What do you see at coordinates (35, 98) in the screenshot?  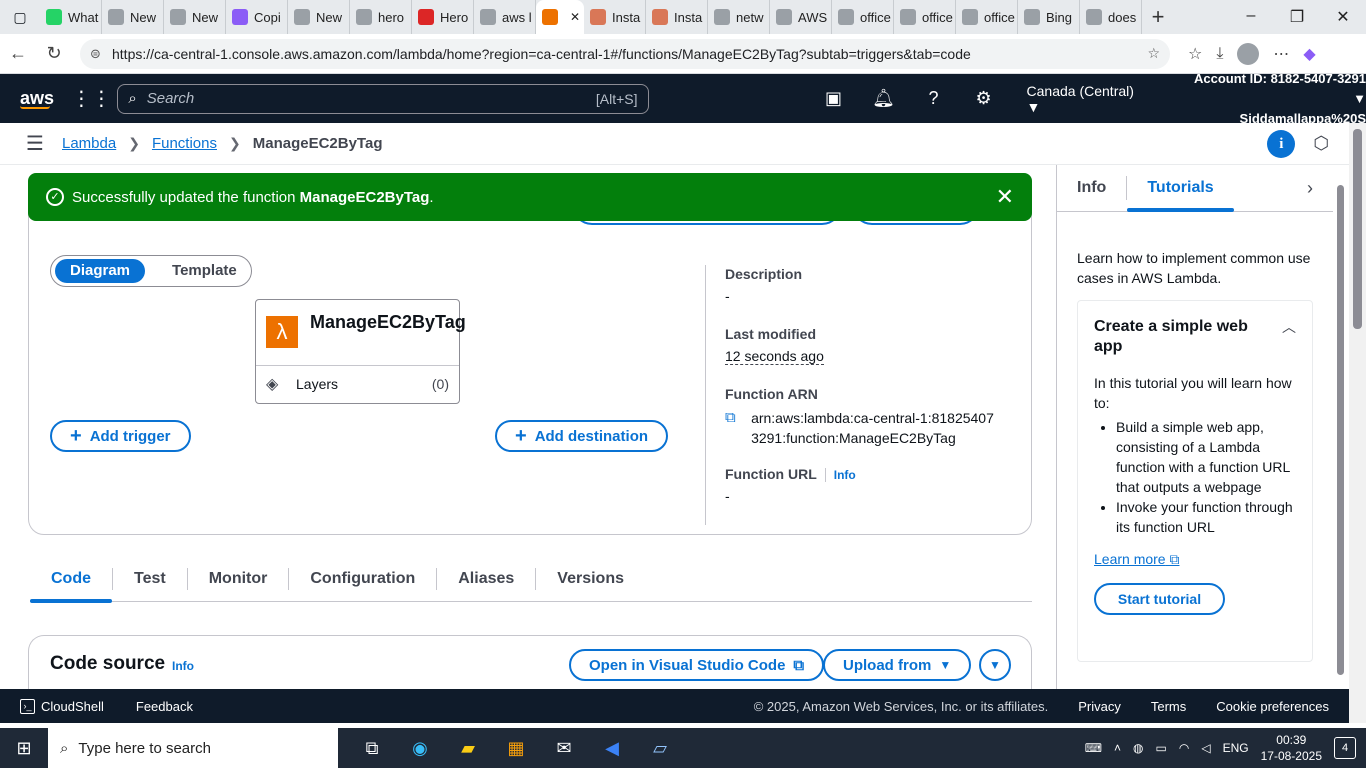 I see `aws-logo: aws` at bounding box center [35, 98].